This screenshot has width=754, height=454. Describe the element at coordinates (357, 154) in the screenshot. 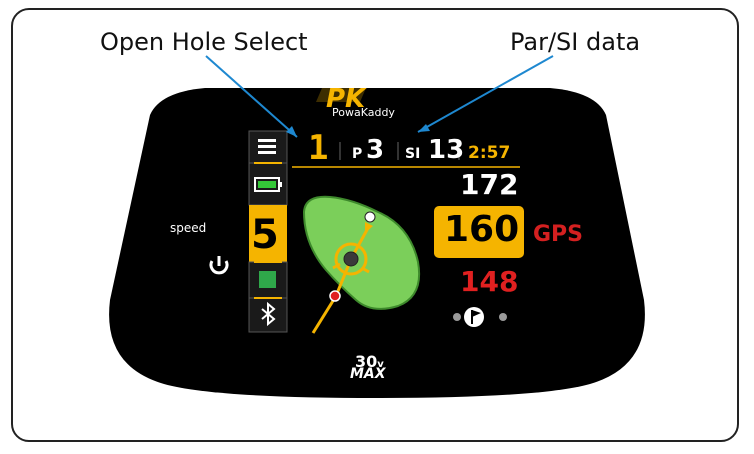

I see `par-label: P` at that location.